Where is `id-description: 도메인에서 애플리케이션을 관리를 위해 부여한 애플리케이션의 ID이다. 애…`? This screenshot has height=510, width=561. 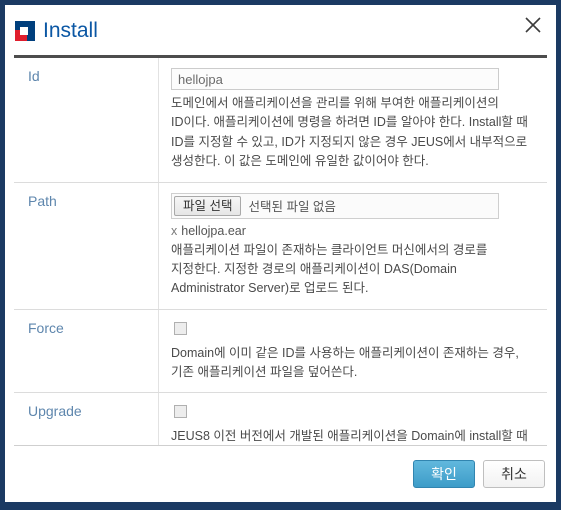
id-description: 도메인에서 애플리케이션을 관리를 위해 부여한 애플리케이션의 ID이다. 애… is located at coordinates (349, 132).